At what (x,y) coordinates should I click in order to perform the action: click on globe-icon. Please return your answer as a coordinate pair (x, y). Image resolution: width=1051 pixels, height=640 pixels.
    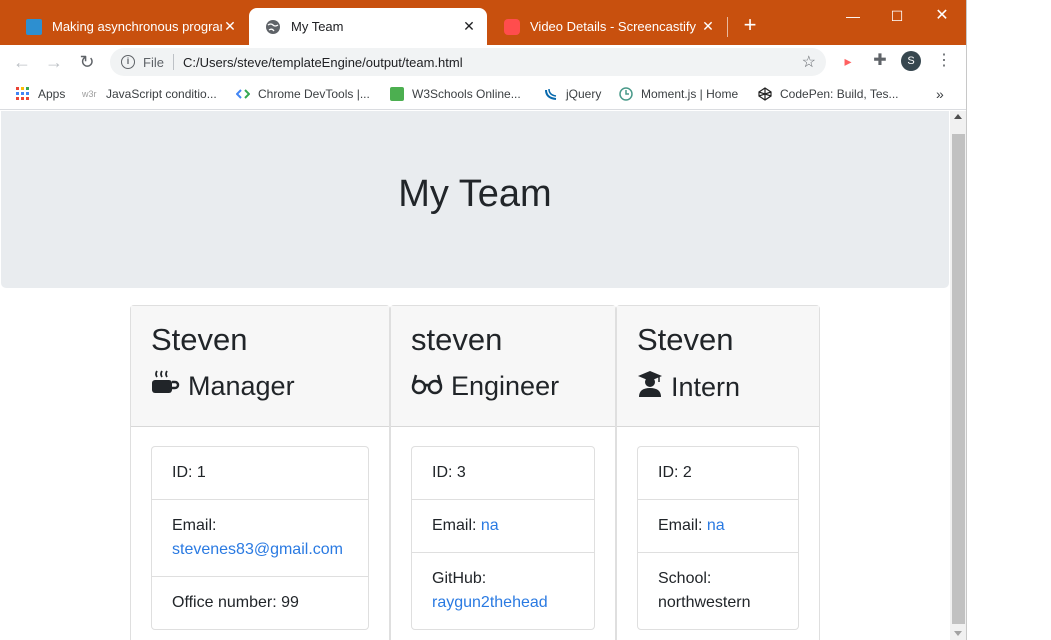
    Looking at the image, I should click on (273, 27).